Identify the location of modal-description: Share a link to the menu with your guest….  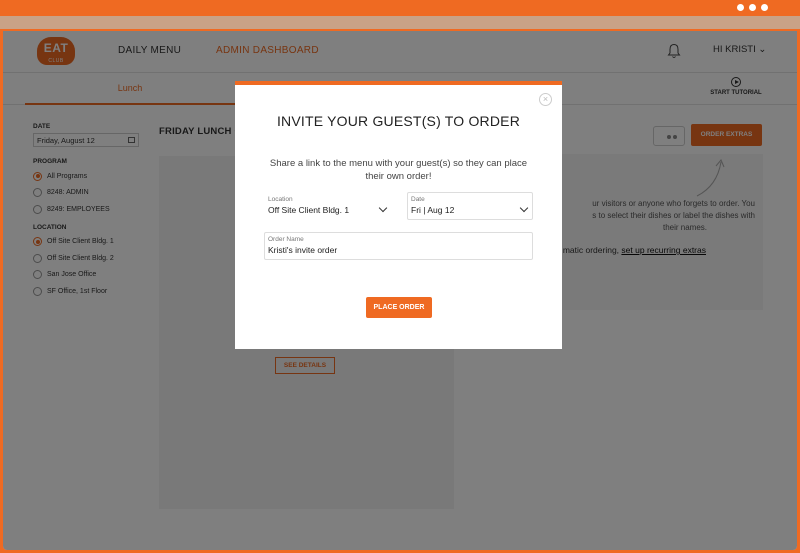
(398, 170).